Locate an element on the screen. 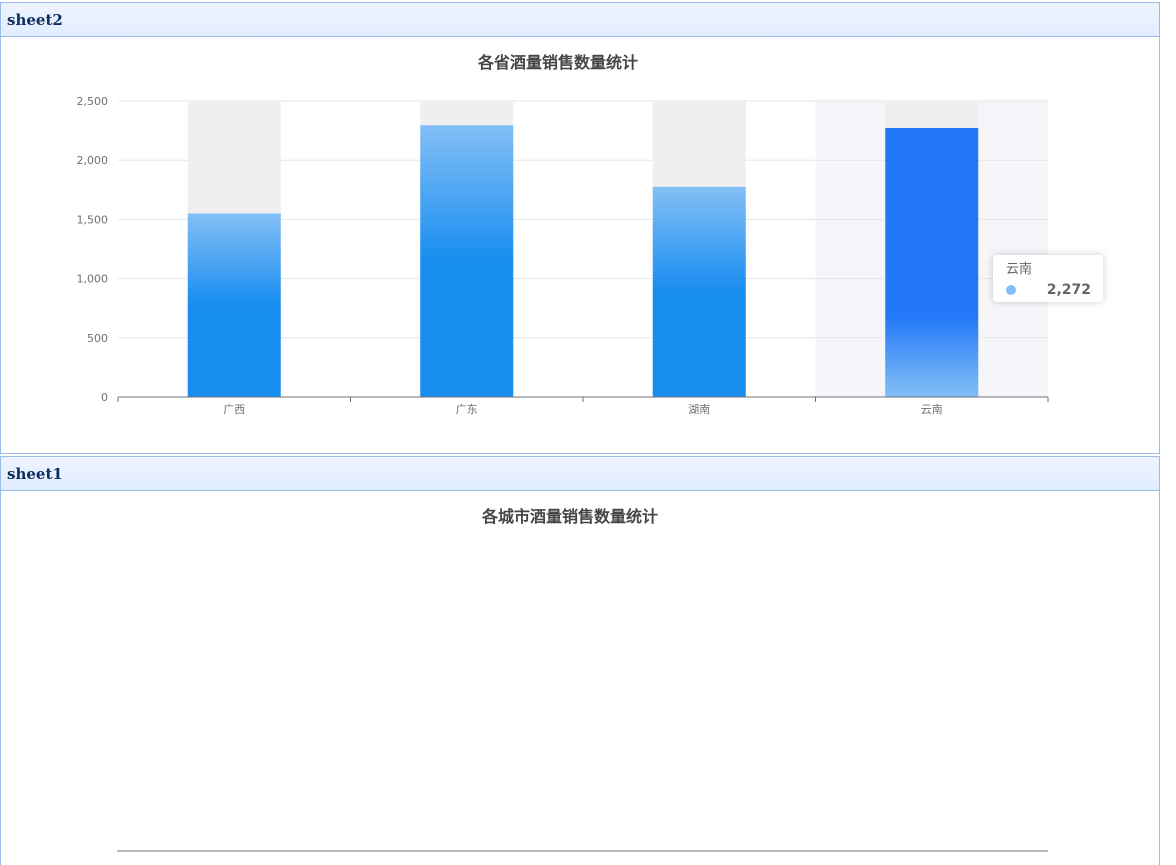 The width and height of the screenshot is (1176, 865). x-tick-label: 云南 is located at coordinates (932, 409).